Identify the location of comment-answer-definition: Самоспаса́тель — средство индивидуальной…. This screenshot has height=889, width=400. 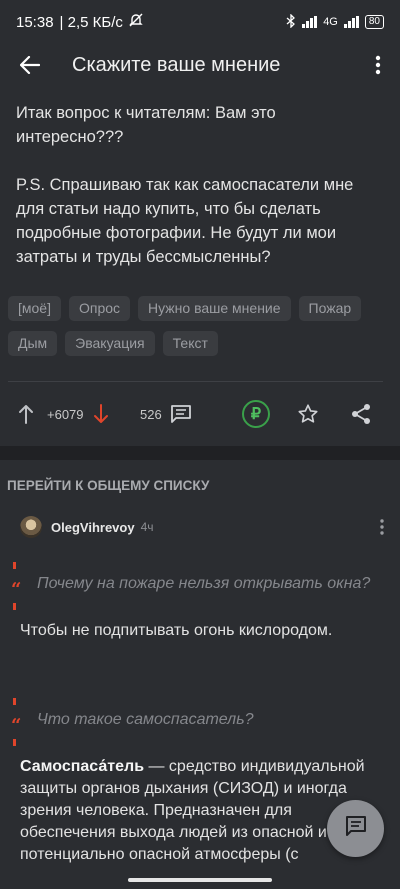
(200, 811).